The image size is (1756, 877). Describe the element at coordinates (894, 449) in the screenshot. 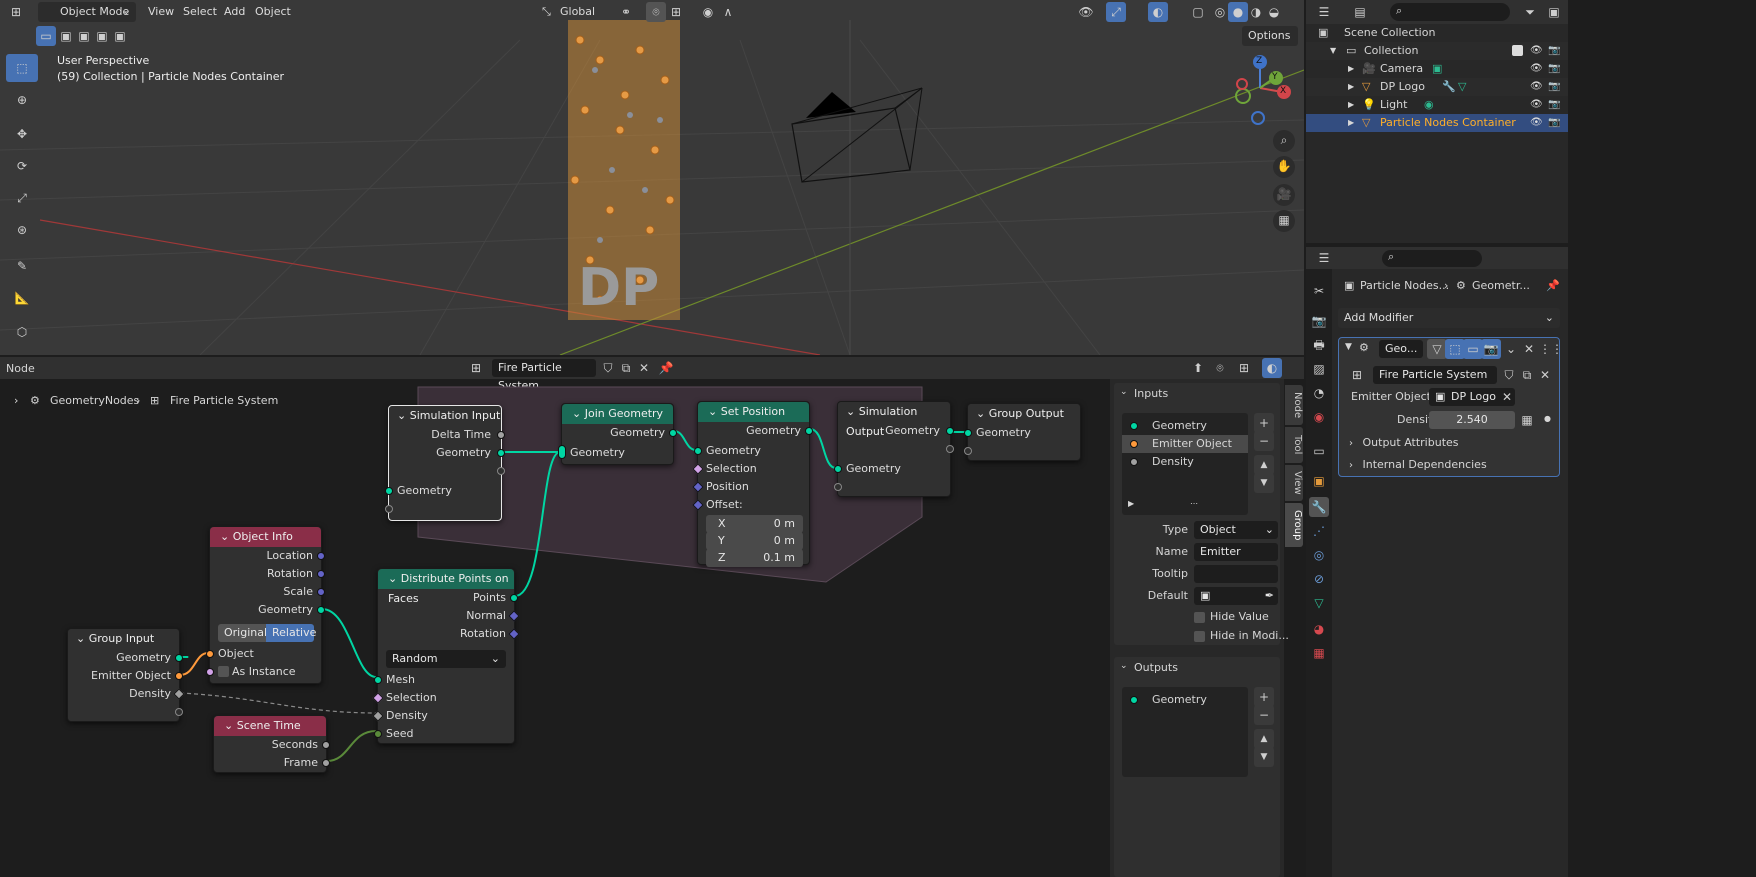

I see `simulation-output-node: ⌄ Simulation Output Geometry Geometry` at that location.